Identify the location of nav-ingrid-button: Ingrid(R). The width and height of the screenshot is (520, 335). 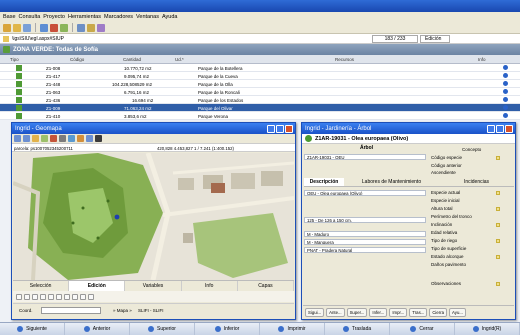
(487, 329).